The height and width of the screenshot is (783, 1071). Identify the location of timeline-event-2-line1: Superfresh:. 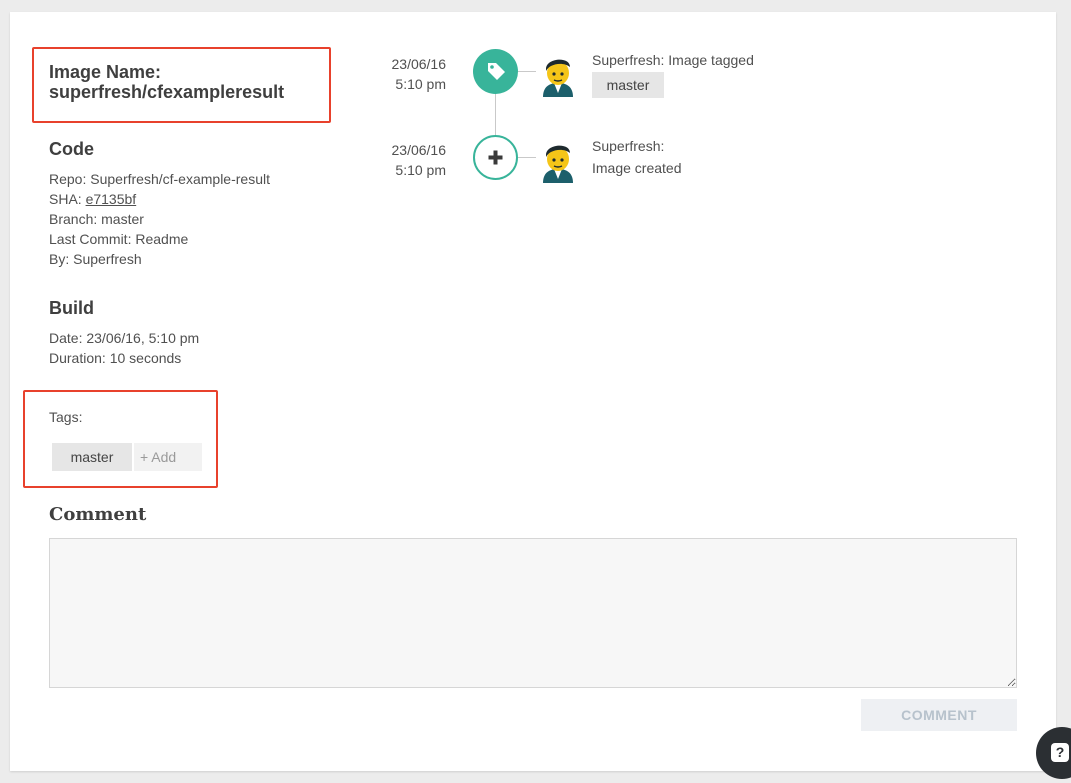
(628, 146).